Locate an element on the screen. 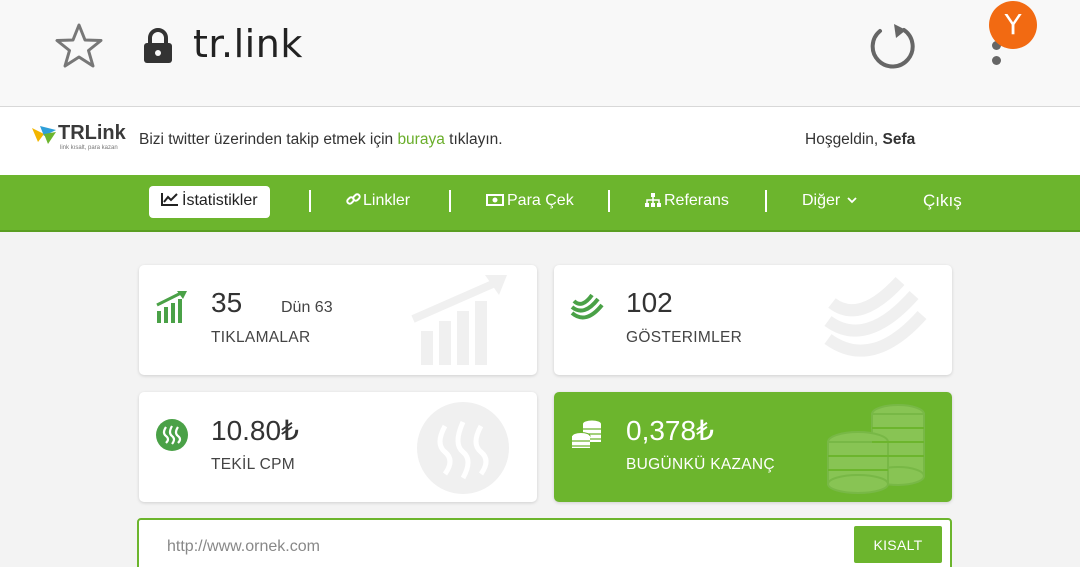  sitemap-icon is located at coordinates (653, 200).